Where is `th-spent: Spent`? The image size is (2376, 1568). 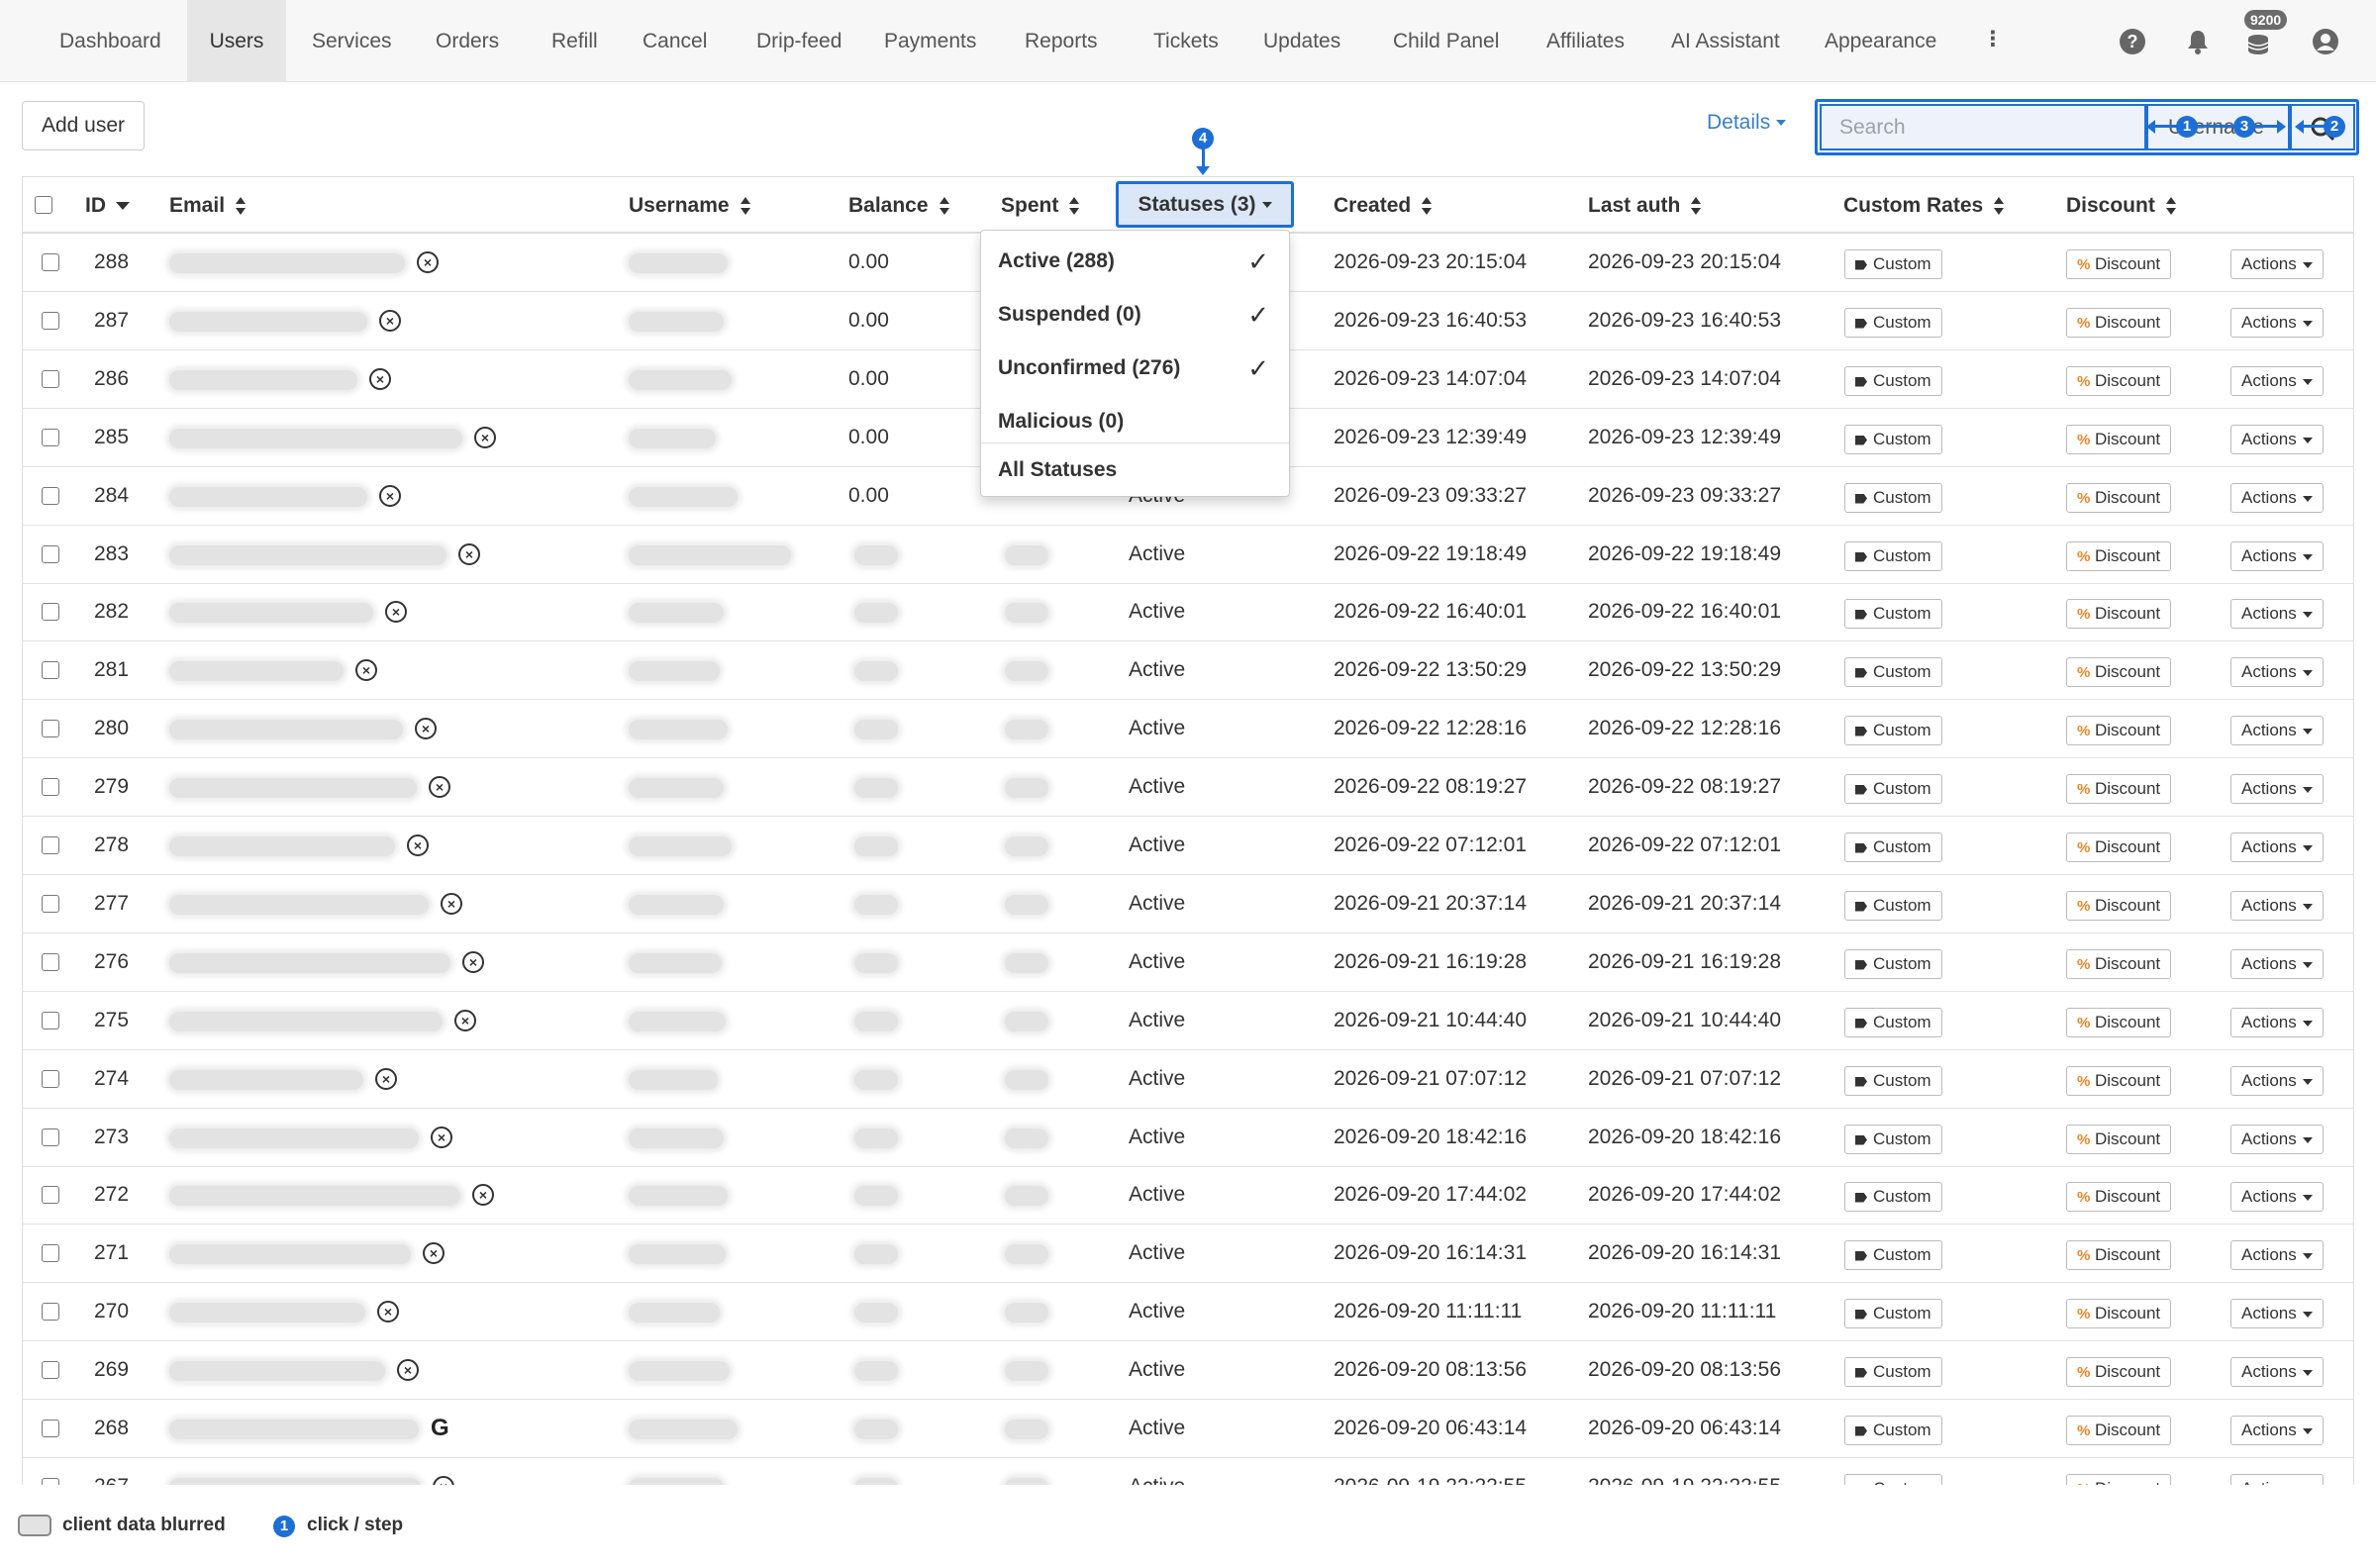 th-spent: Spent is located at coordinates (1041, 205).